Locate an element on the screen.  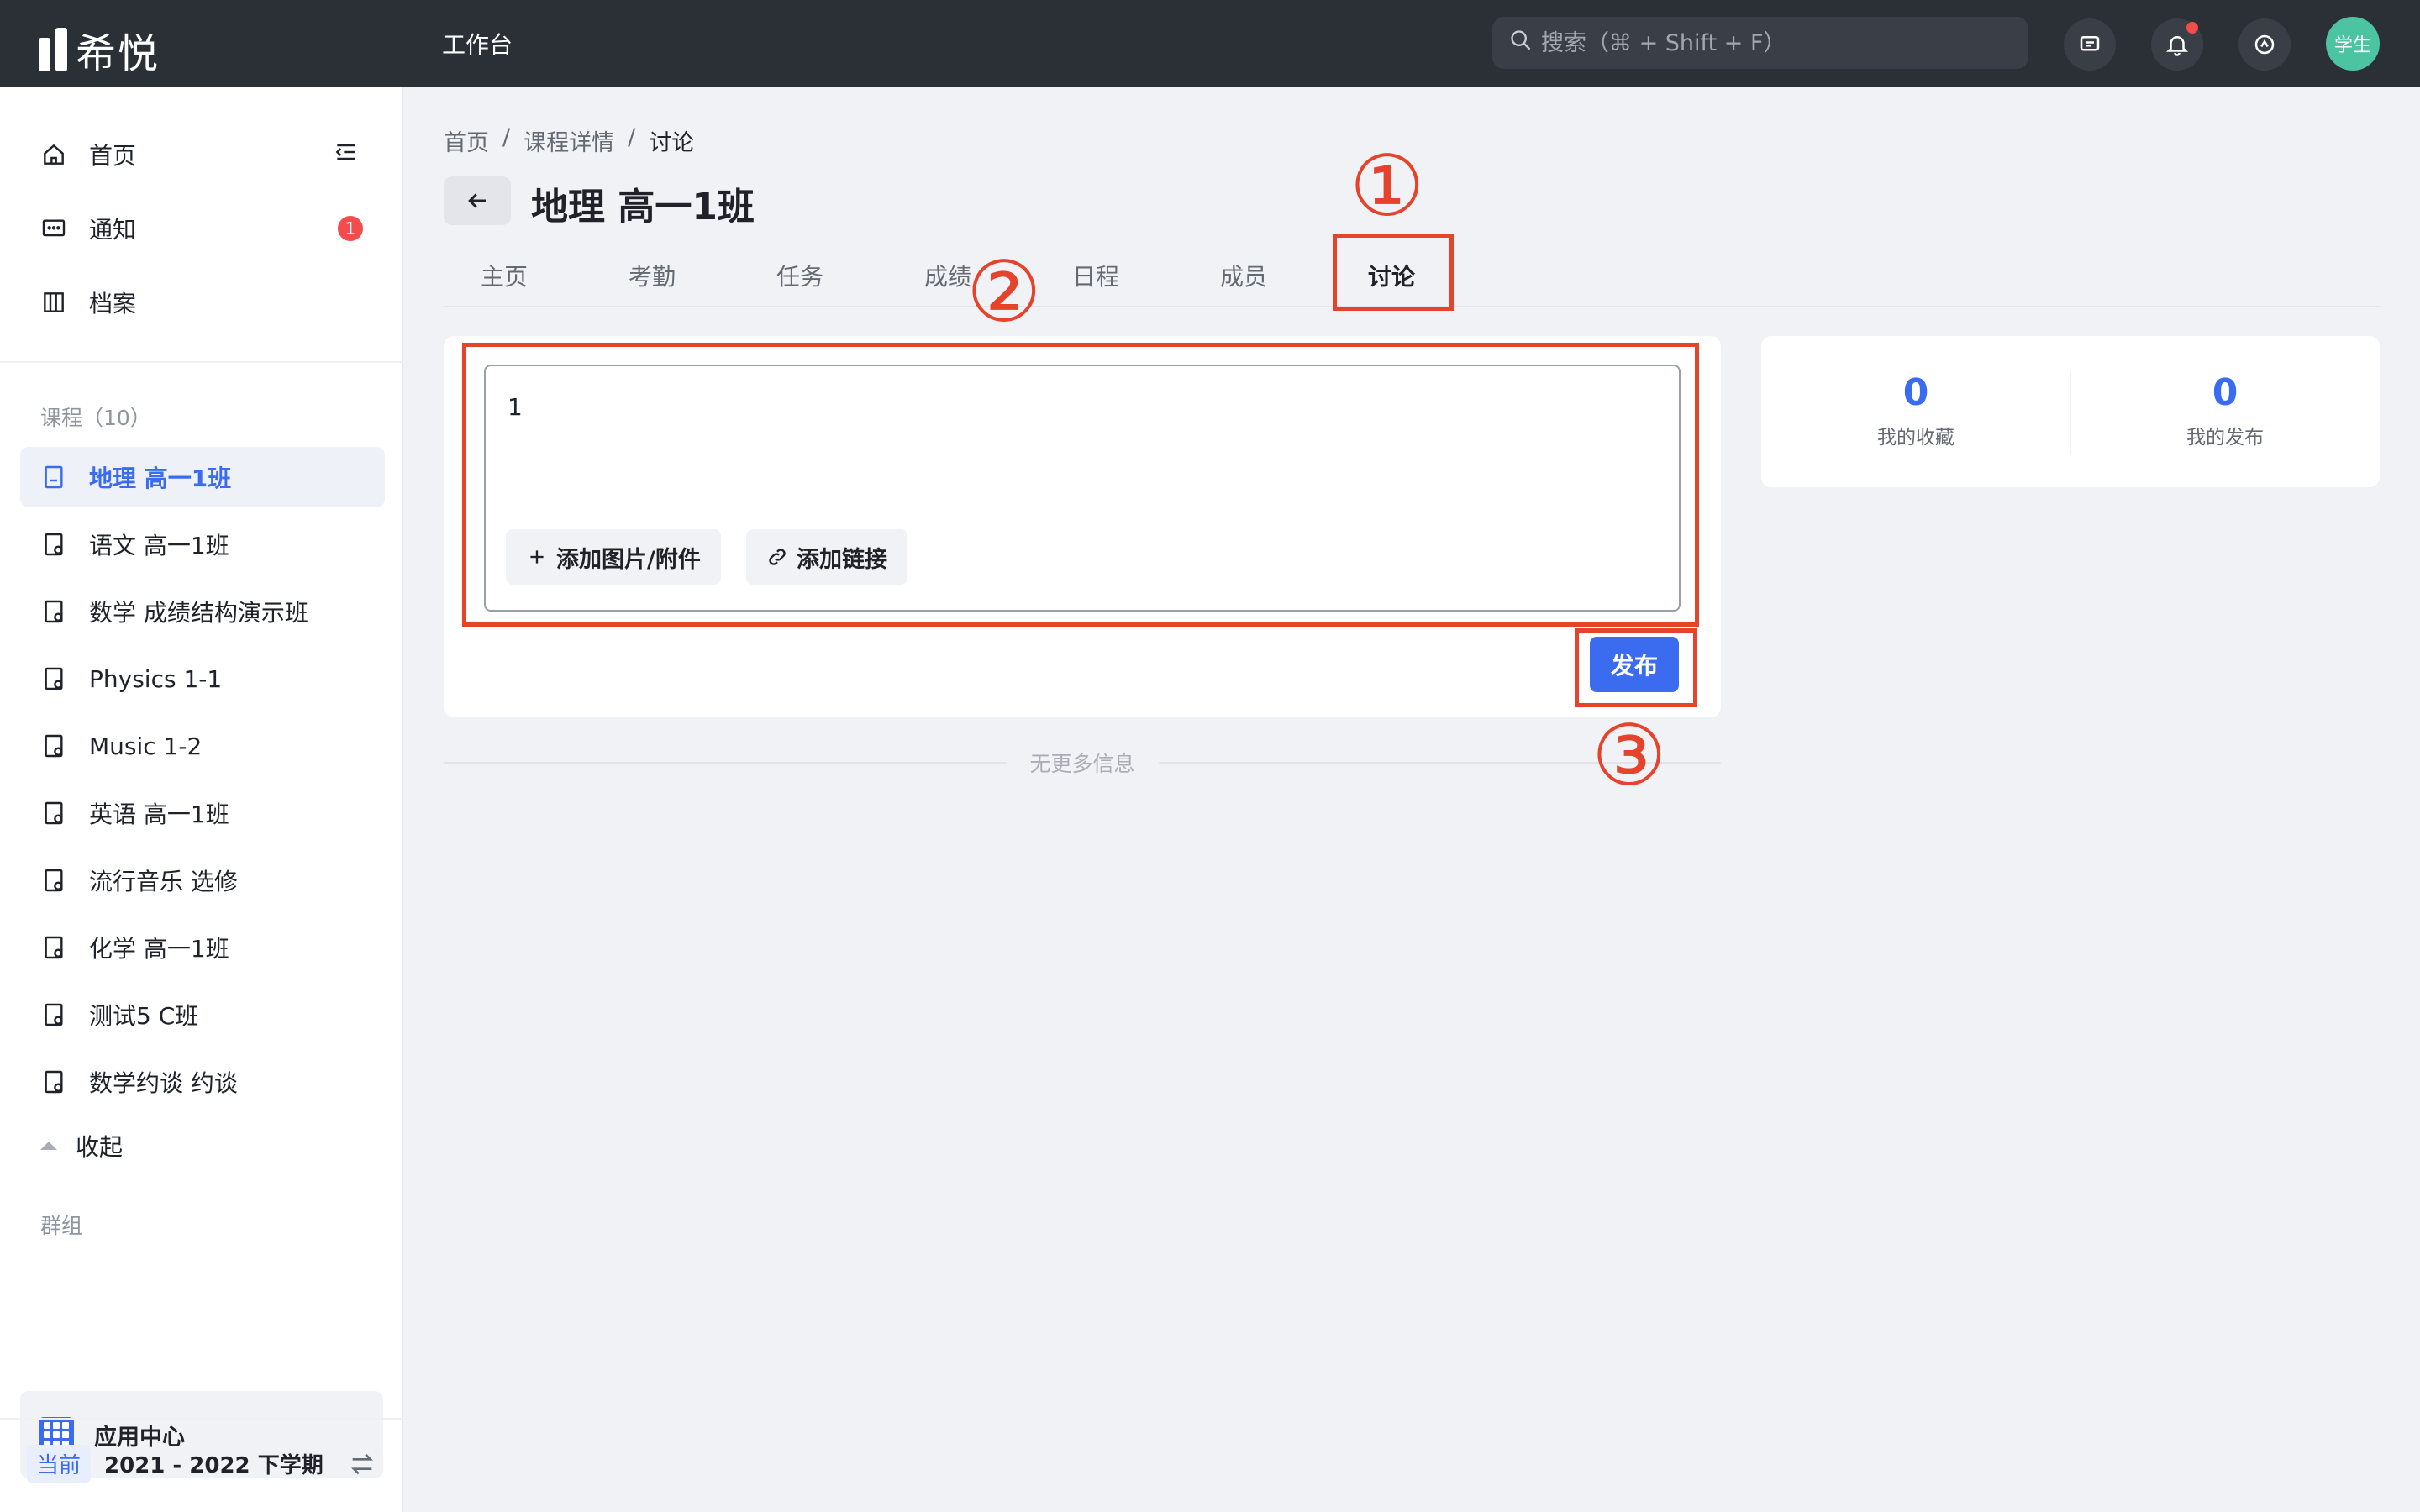
tab-members: 成员 is located at coordinates (1243, 275).